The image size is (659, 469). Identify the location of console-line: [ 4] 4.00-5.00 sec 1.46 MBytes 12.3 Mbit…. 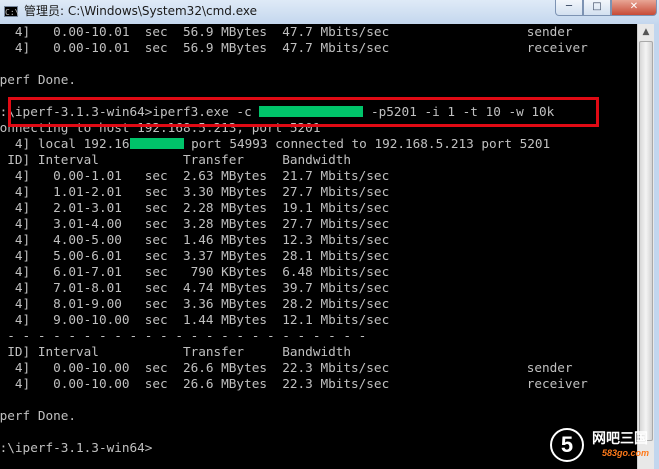
(195, 239).